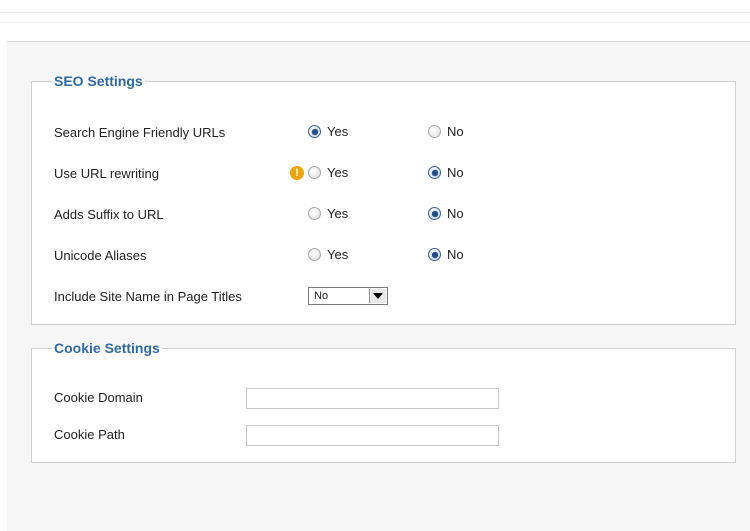 This screenshot has height=531, width=750. Describe the element at coordinates (383, 215) in the screenshot. I see `suffix-row: Adds Suffix to URL Yes No` at that location.